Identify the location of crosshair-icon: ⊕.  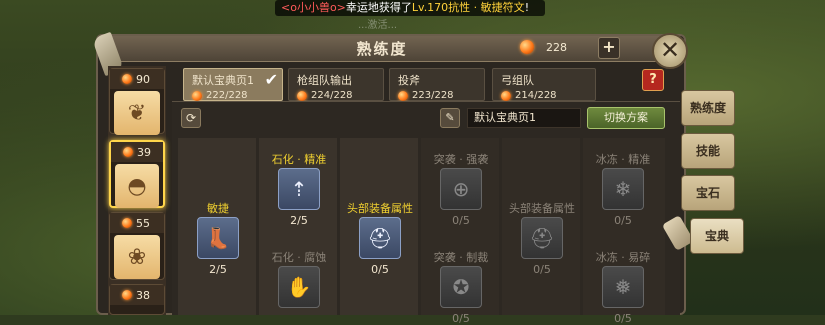
(461, 189).